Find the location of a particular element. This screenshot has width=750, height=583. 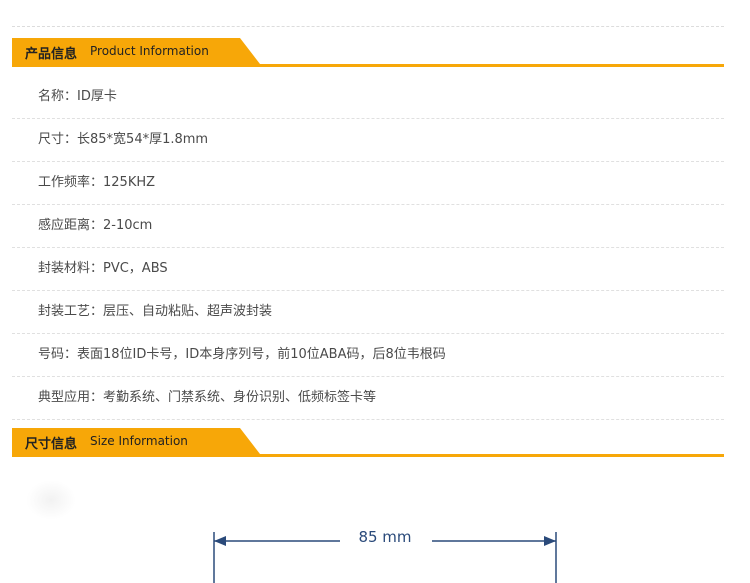

product-info-header: 产品信息 Product Information is located at coordinates (368, 52).